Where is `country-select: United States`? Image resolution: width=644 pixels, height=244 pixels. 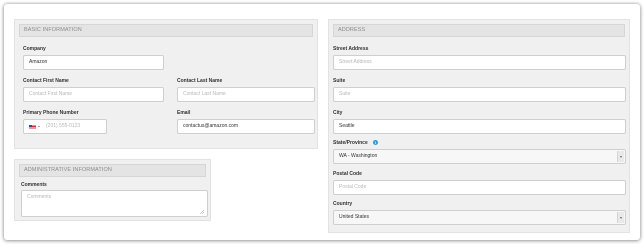
country-select: United States is located at coordinates (479, 217).